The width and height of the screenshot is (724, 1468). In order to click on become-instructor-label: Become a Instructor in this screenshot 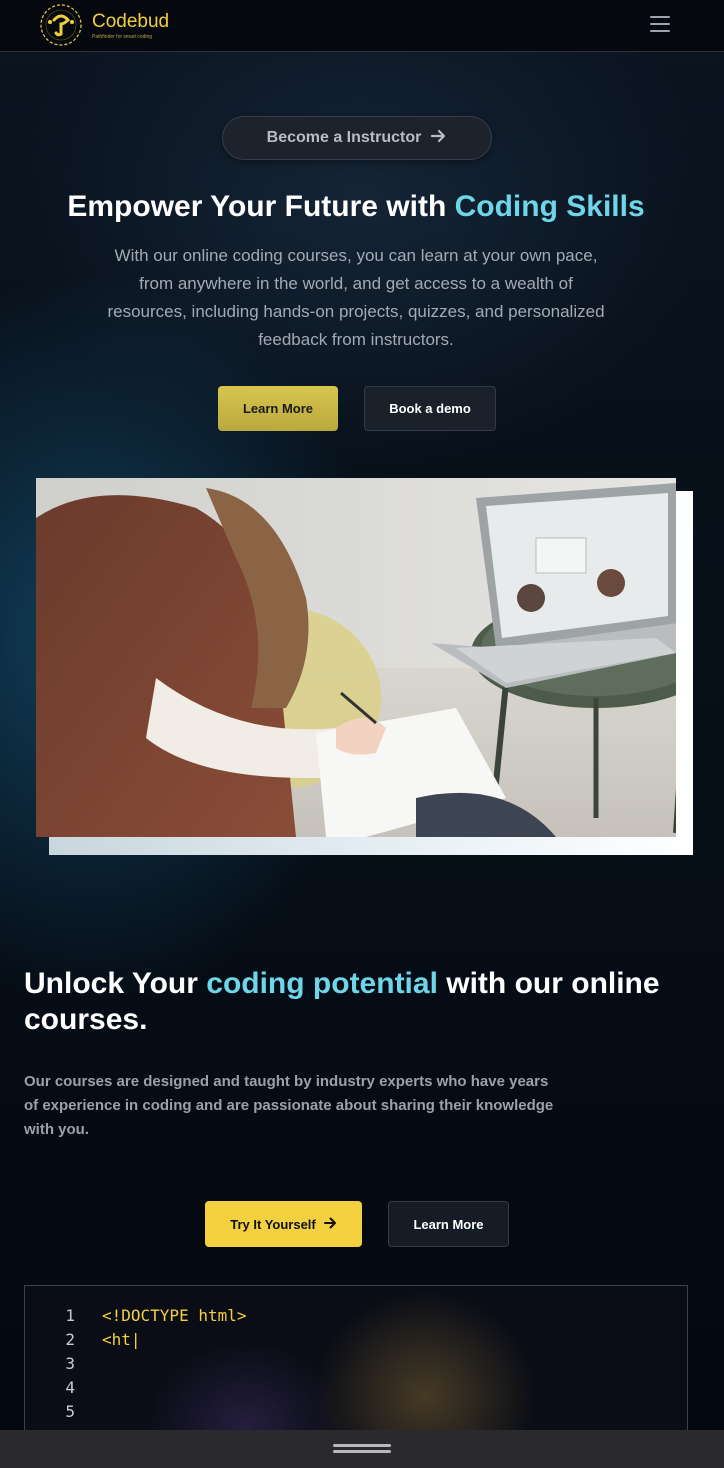, I will do `click(344, 137)`.